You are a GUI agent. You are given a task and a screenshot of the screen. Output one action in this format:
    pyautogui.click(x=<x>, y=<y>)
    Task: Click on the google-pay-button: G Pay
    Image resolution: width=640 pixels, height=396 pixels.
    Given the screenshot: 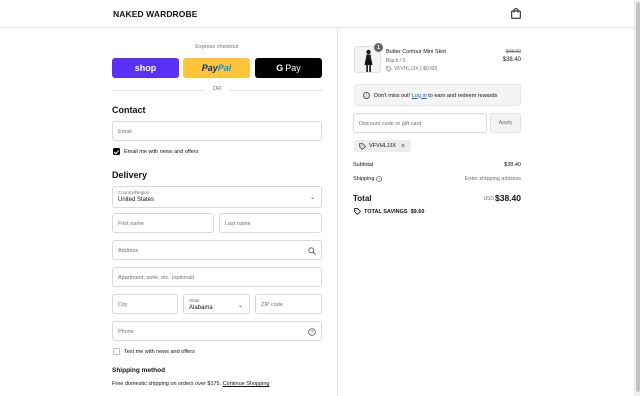 What is the action you would take?
    pyautogui.click(x=288, y=68)
    